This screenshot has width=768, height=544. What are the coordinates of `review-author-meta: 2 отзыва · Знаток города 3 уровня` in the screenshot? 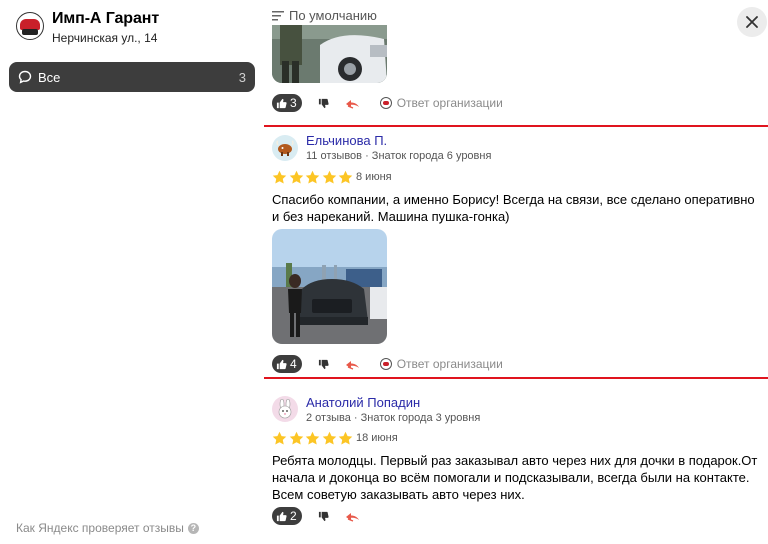 It's located at (393, 418).